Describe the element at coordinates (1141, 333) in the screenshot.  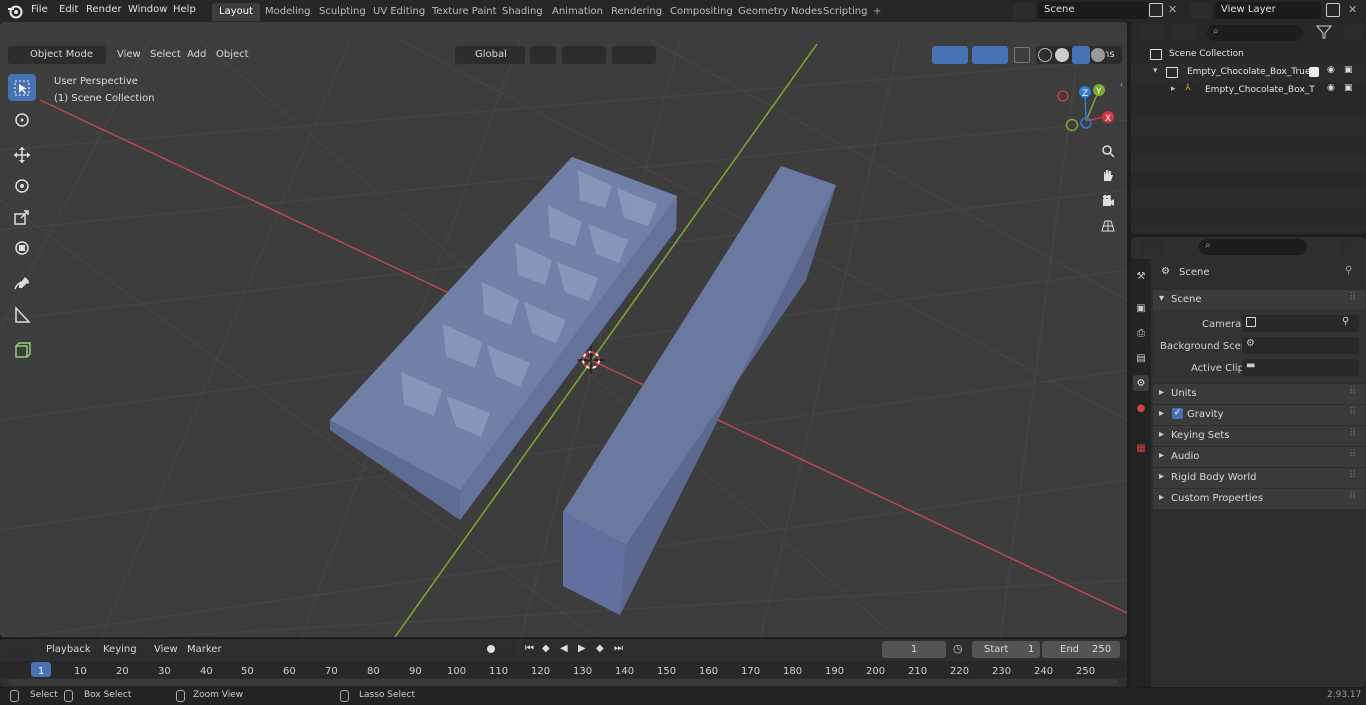
I see `output-tab-icon: ⎙` at that location.